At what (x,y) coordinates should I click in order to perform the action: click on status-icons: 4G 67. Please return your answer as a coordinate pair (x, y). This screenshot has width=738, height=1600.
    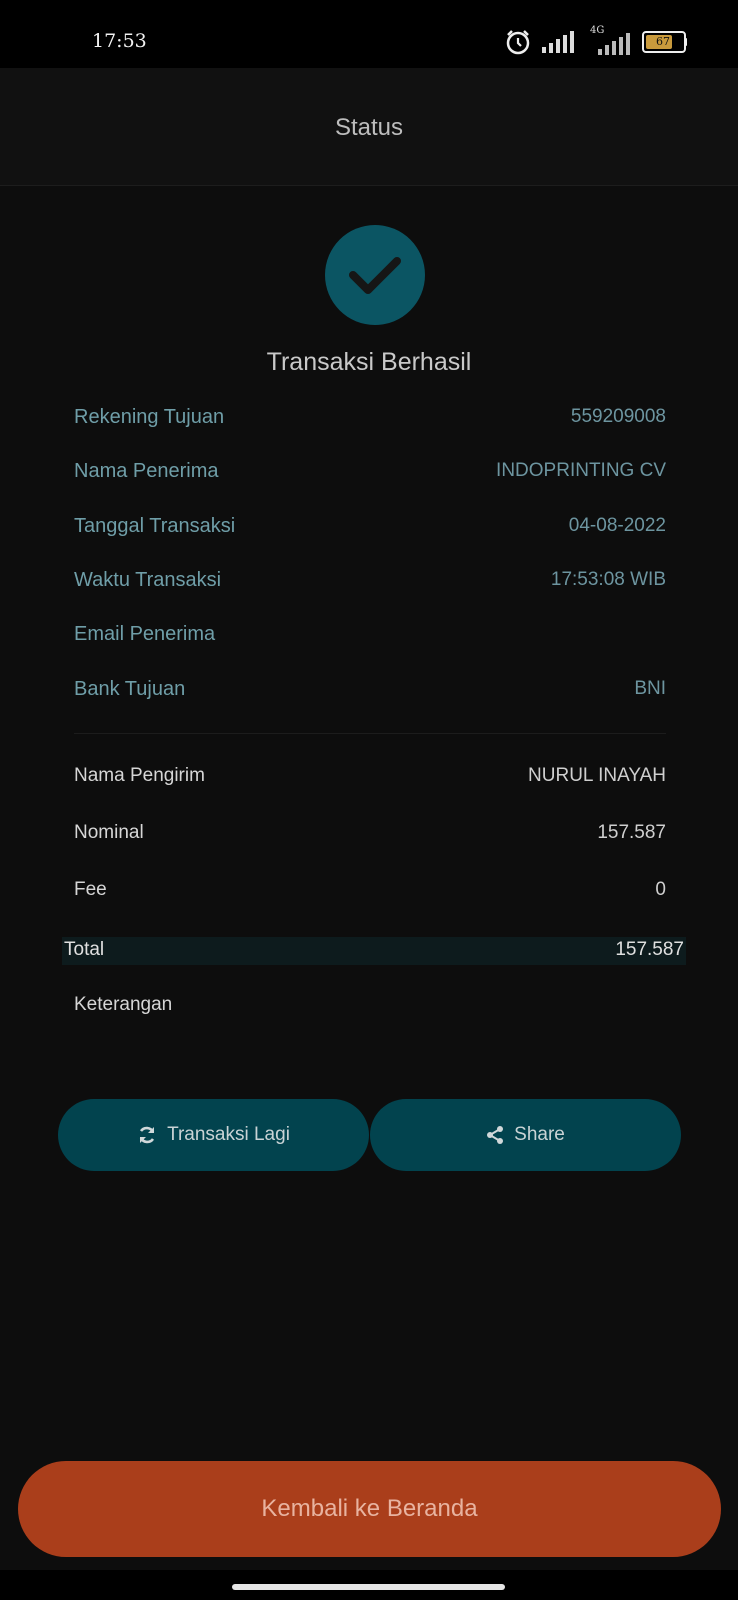
    Looking at the image, I should click on (596, 41).